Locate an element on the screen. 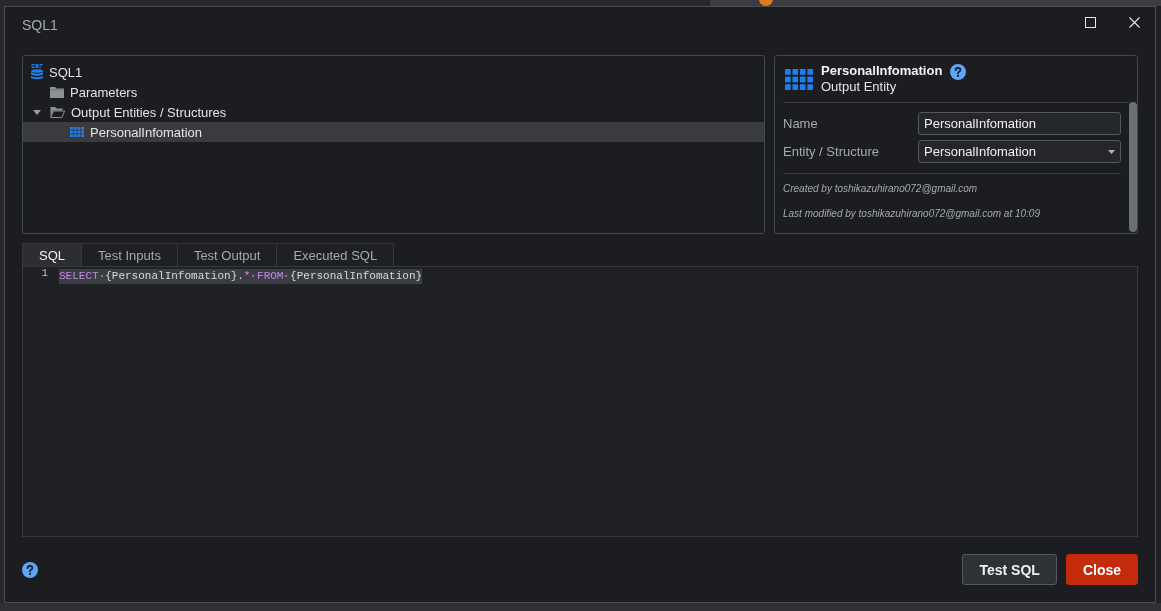  tree-item: Output Entities / Structures is located at coordinates (393, 112).